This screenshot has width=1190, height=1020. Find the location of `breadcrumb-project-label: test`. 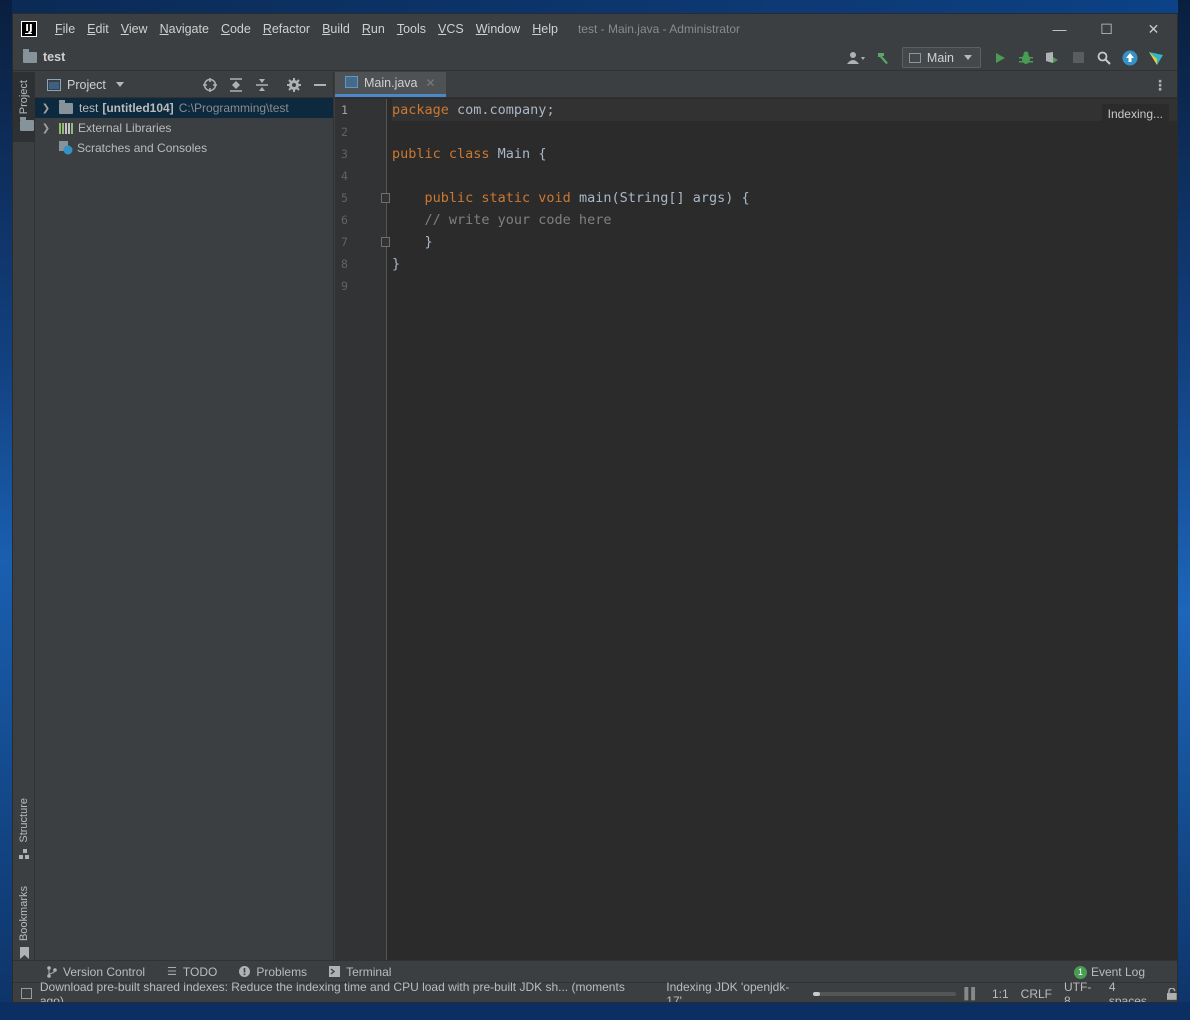

breadcrumb-project-label: test is located at coordinates (54, 57).